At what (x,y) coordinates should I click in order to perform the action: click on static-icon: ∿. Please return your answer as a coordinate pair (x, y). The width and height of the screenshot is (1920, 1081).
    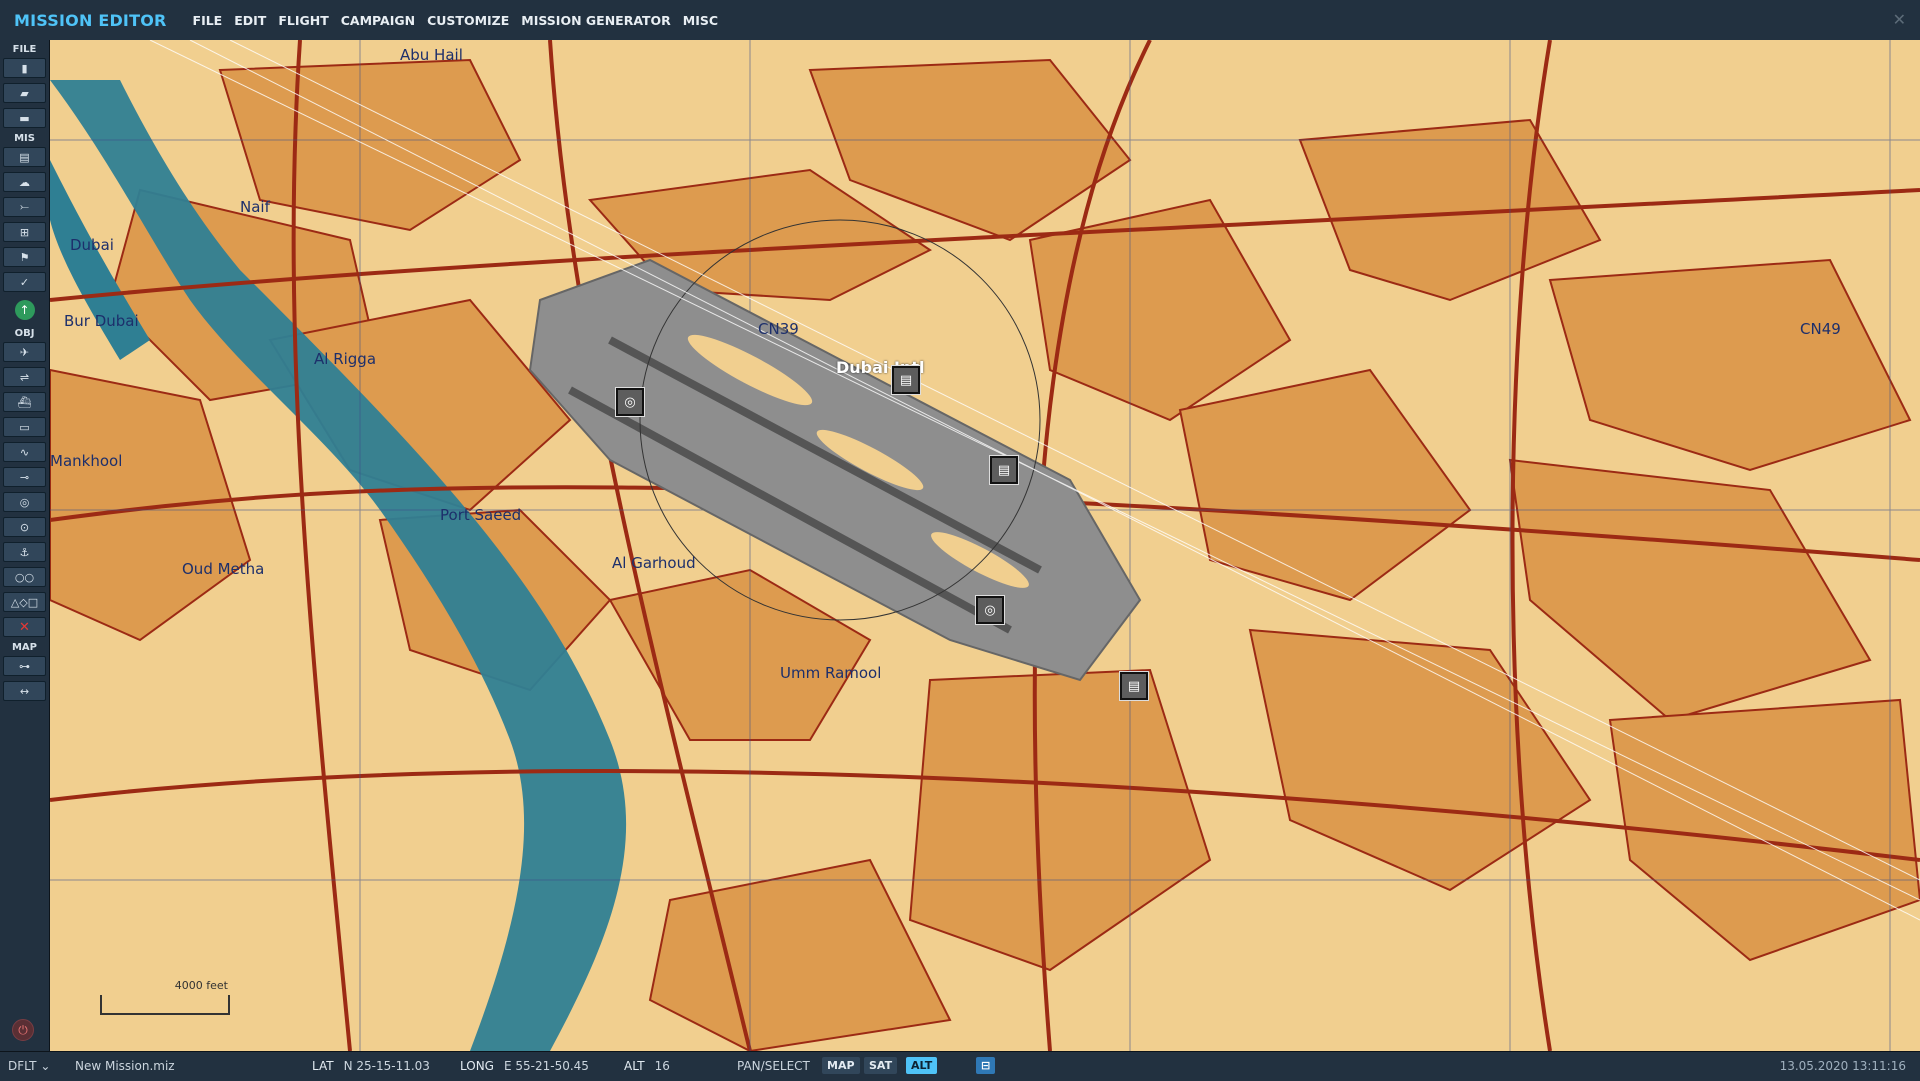
    Looking at the image, I should click on (24, 452).